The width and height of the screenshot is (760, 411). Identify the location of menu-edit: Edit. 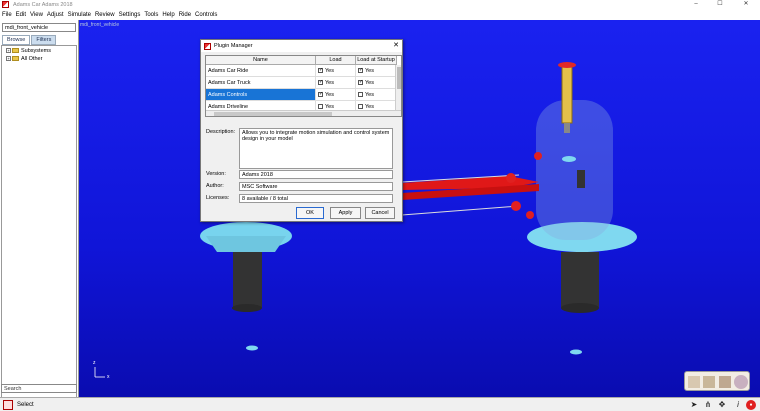
(21, 15).